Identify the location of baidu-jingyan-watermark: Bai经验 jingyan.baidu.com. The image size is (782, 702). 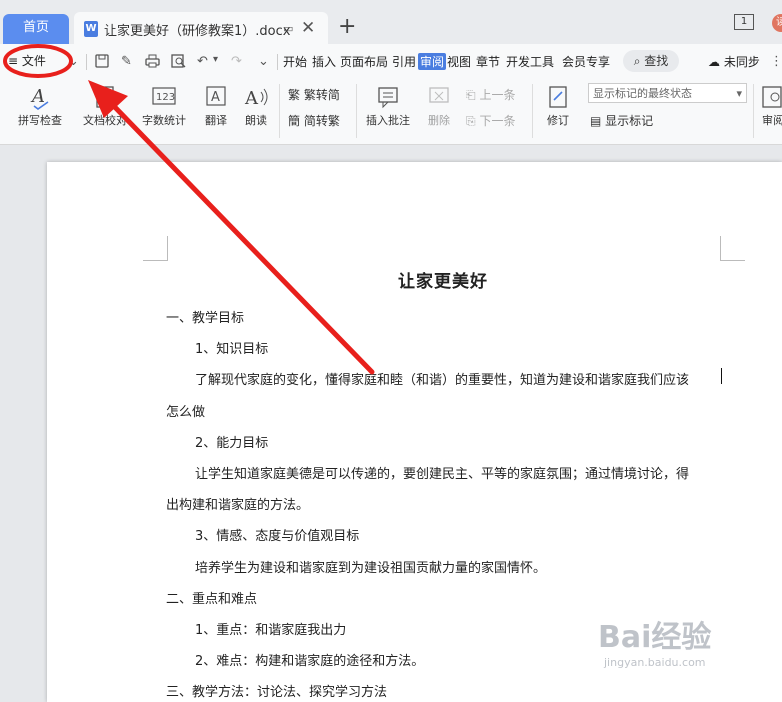
(688, 644).